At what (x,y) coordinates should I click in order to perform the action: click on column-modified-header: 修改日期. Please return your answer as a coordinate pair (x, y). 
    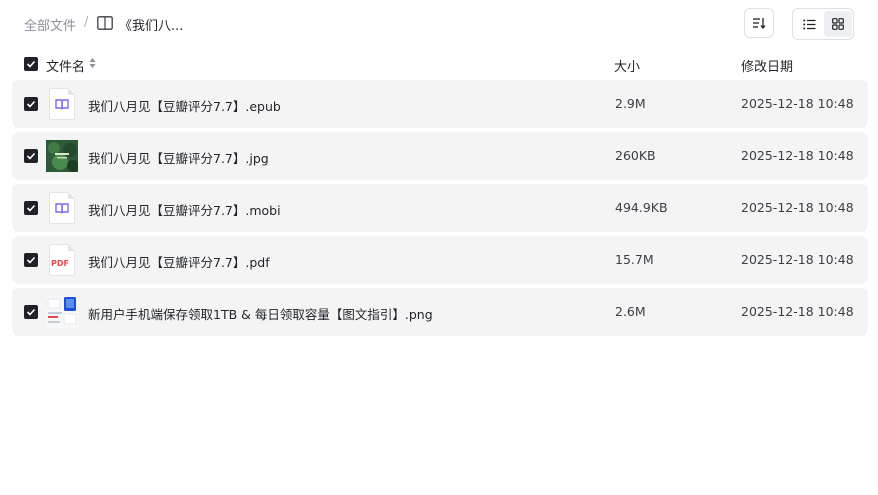
    Looking at the image, I should click on (767, 65).